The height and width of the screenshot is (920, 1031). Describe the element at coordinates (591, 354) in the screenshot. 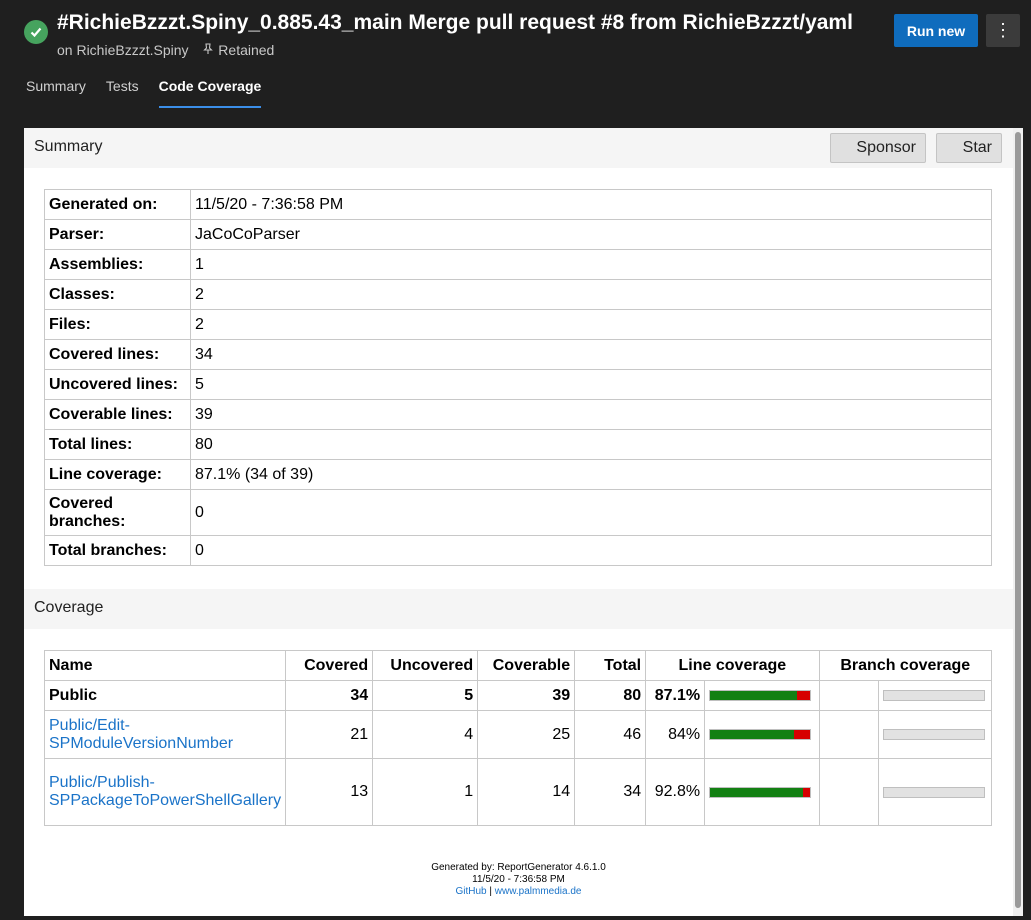

I see `summary-value: 34` at that location.